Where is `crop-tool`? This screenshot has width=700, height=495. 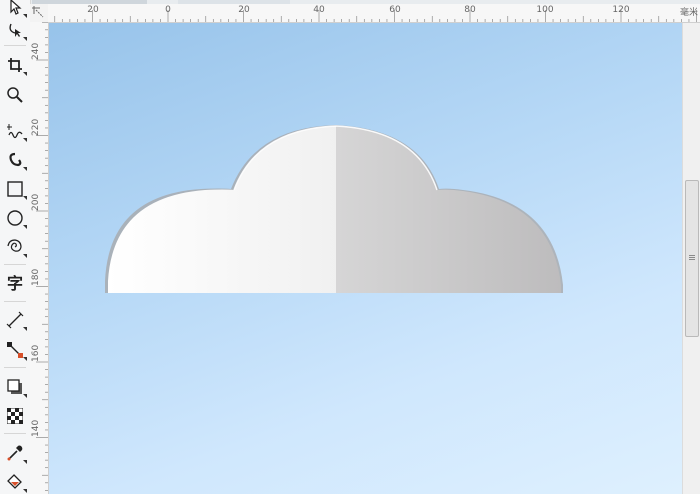
crop-tool is located at coordinates (15, 65).